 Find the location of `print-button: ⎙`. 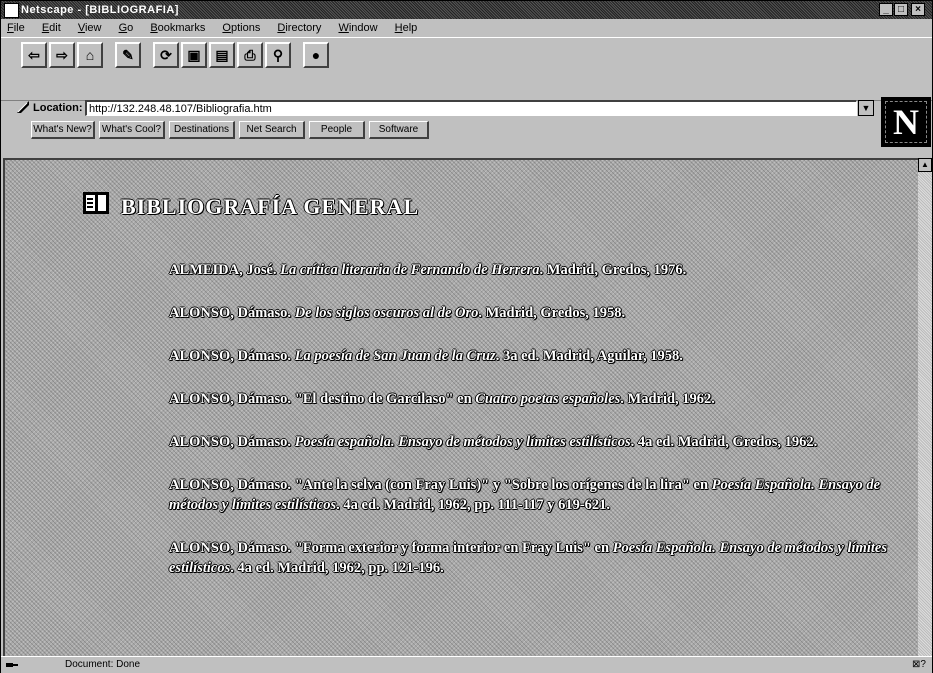

print-button: ⎙ is located at coordinates (250, 55).